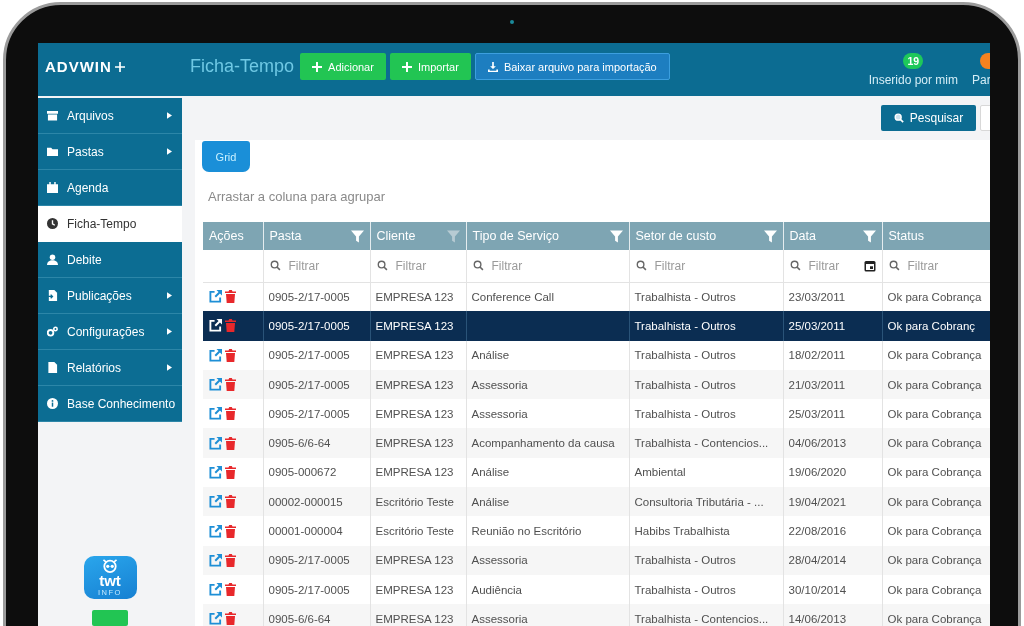  What do you see at coordinates (832, 560) in the screenshot?
I see `table-cell: 28/04/2014` at bounding box center [832, 560].